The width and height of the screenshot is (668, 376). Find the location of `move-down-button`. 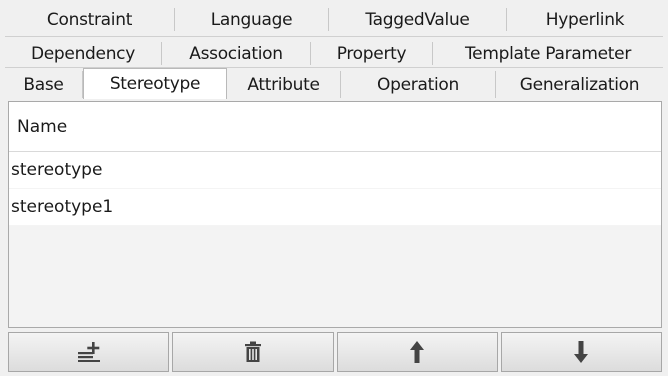

move-down-button is located at coordinates (581, 352).